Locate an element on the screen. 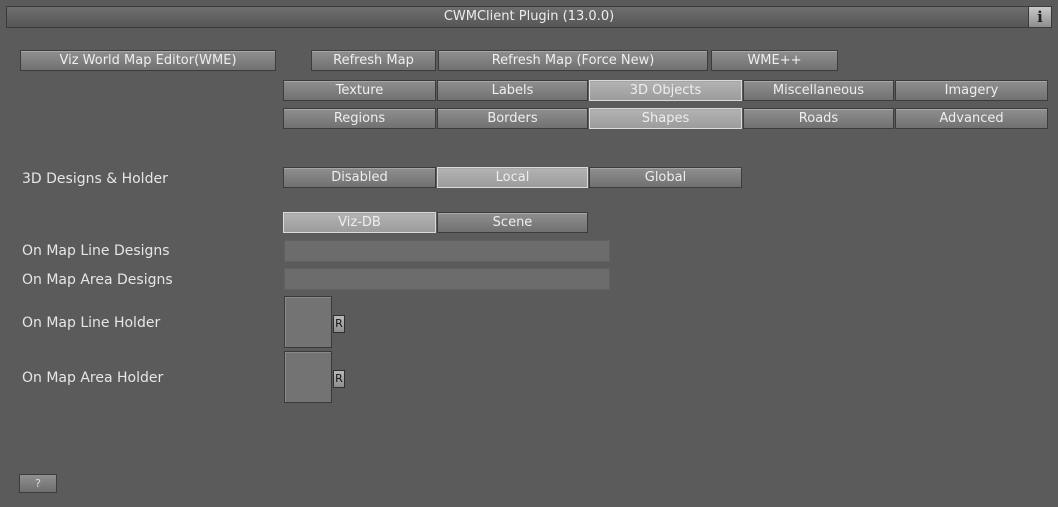 The width and height of the screenshot is (1058, 507). area-designs-label: On Map Area Designs is located at coordinates (97, 280).